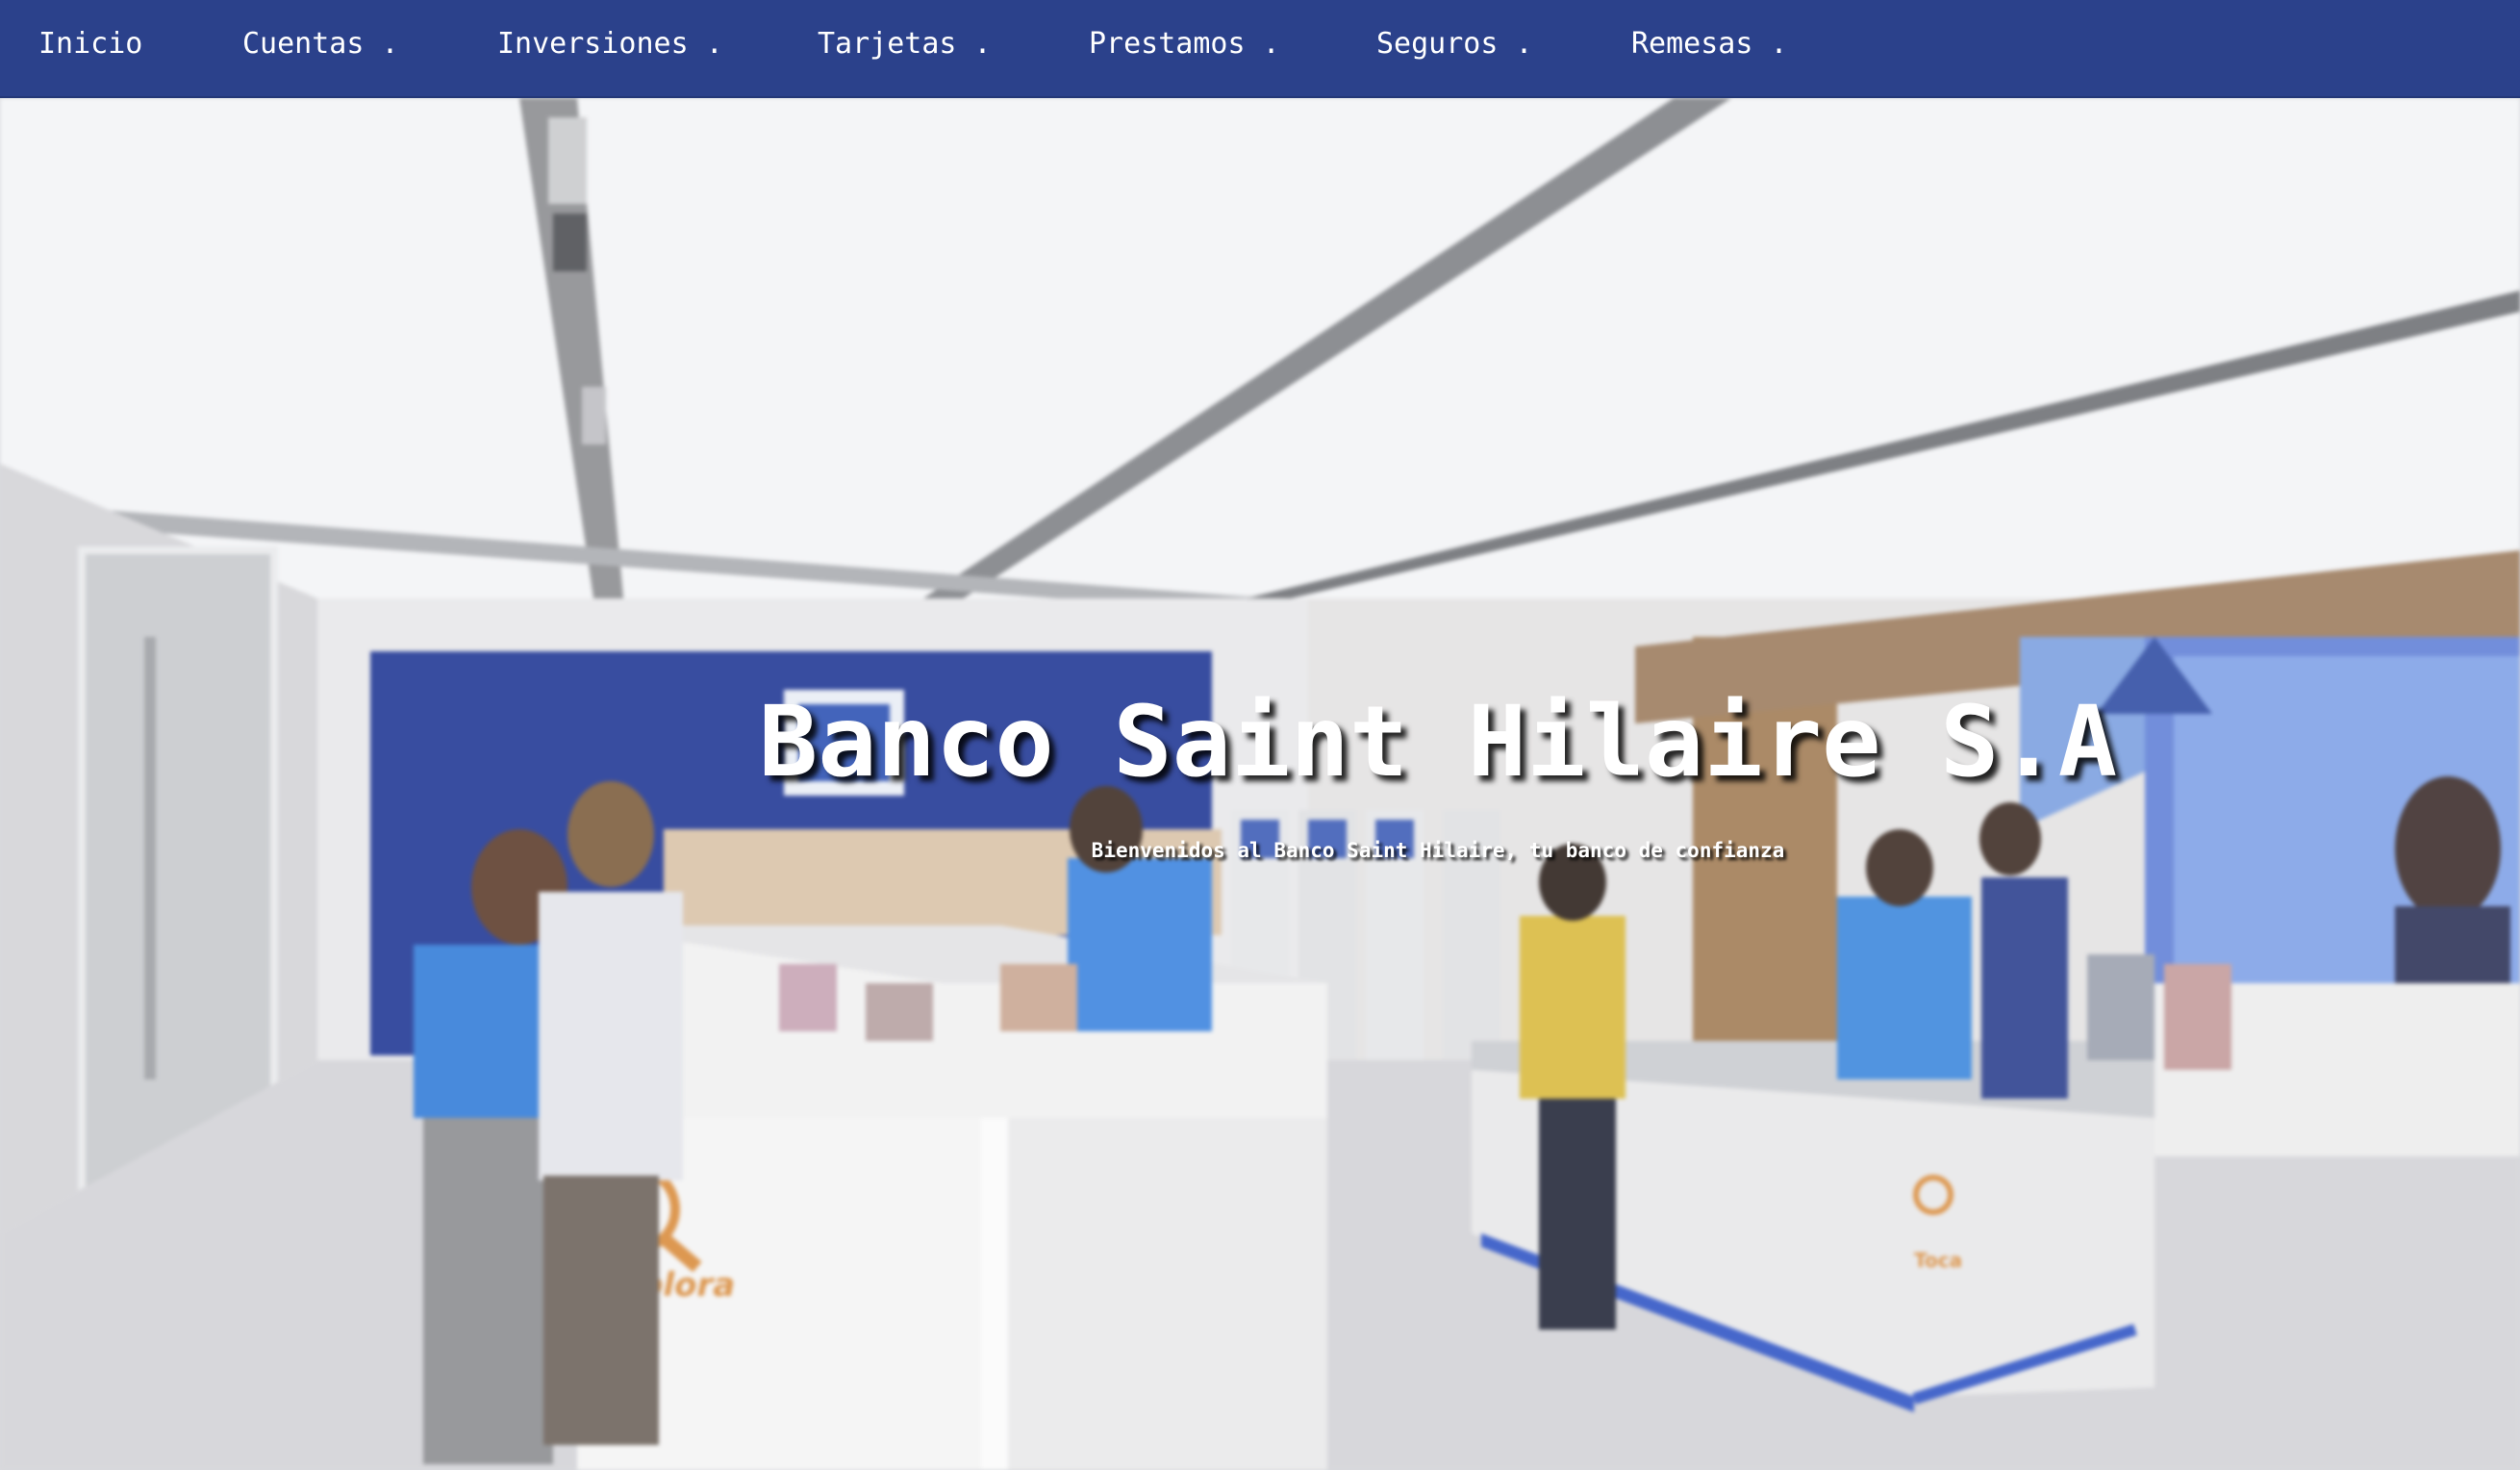 The image size is (2520, 1470). I want to click on hero-title: Banco Saint Hilaire S.A, so click(1438, 742).